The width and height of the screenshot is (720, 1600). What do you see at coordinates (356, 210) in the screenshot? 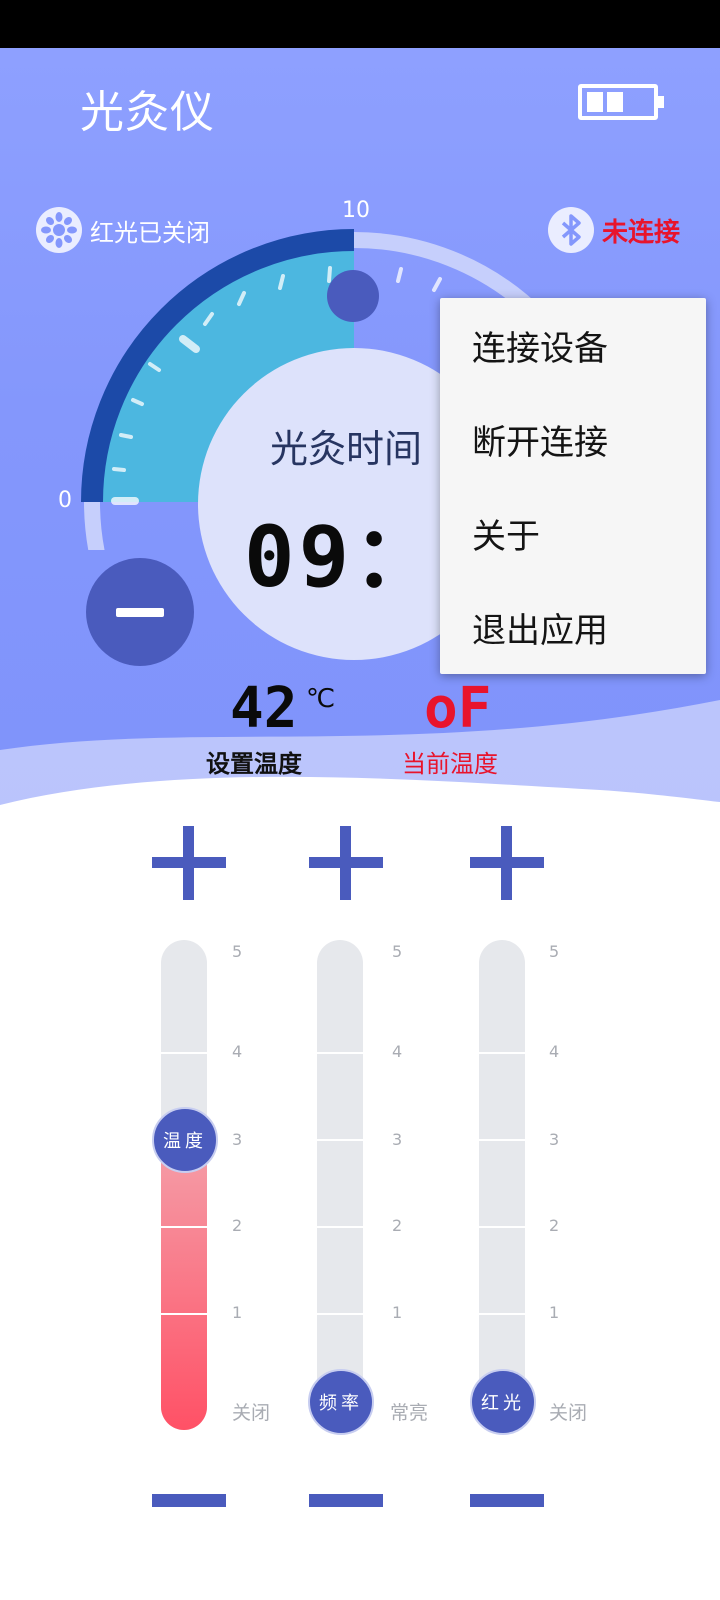
I see `dial-max-label: 10` at bounding box center [356, 210].